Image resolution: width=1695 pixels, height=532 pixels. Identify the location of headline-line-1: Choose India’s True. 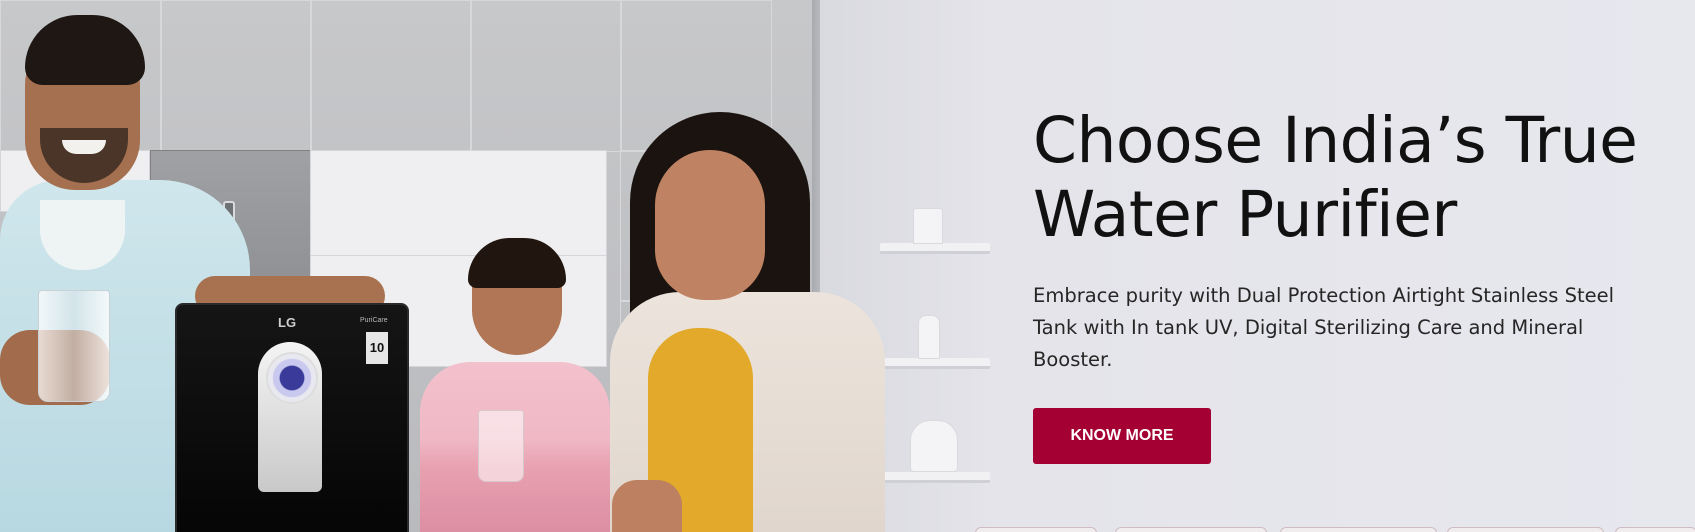
(1335, 140).